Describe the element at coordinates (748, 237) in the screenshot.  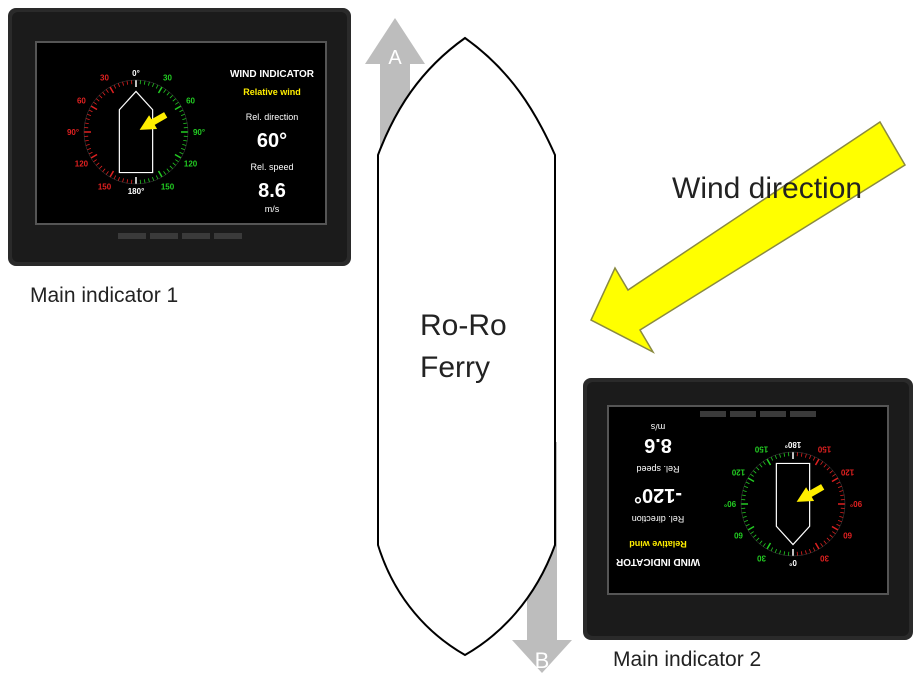
I see `wind-direction-arrow` at that location.